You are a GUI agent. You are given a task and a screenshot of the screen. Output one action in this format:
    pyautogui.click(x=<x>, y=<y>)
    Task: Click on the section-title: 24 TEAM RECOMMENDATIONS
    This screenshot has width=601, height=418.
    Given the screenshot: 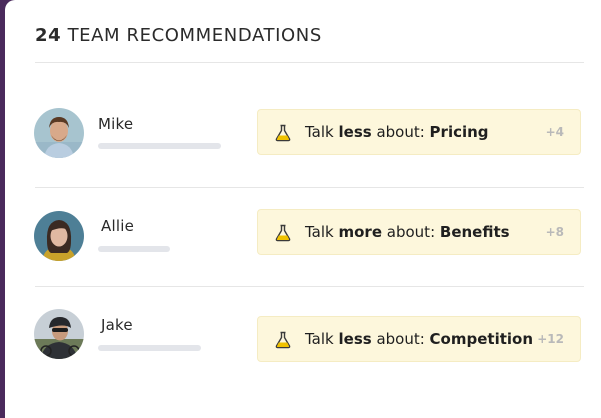 What is the action you would take?
    pyautogui.click(x=178, y=35)
    